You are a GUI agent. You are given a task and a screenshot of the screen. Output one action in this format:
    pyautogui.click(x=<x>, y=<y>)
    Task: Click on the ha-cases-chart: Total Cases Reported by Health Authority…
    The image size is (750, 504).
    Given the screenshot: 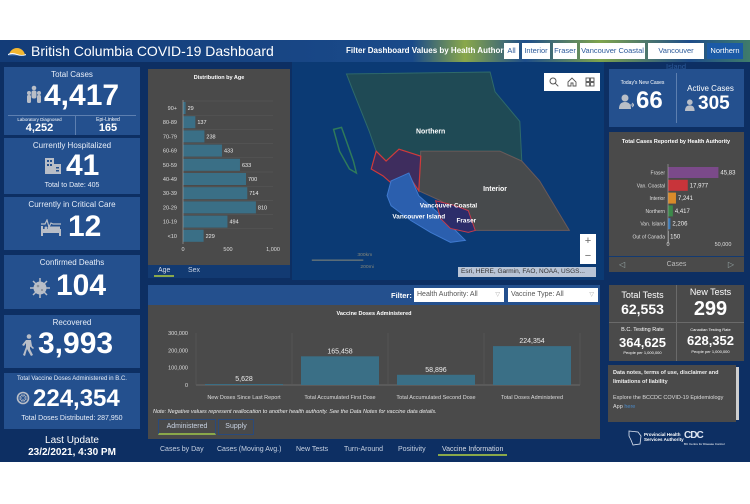 What is the action you would take?
    pyautogui.click(x=679, y=193)
    